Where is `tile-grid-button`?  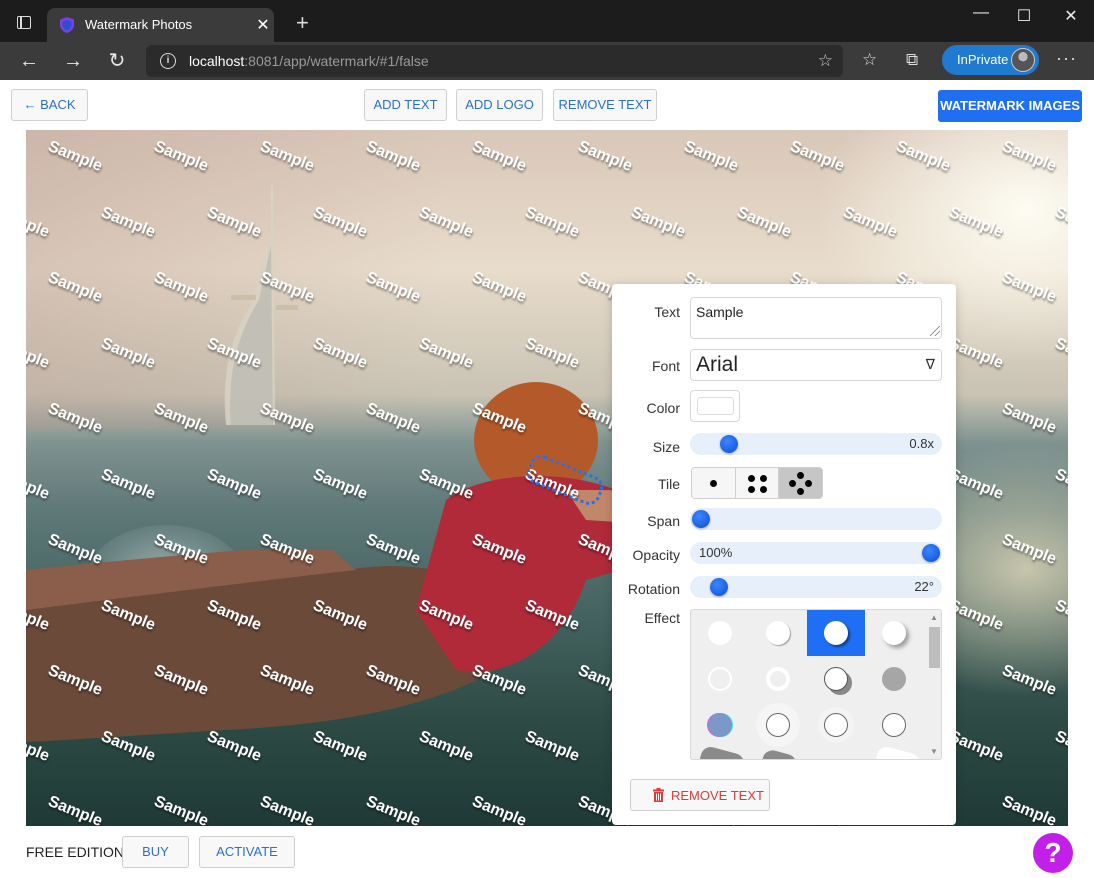 tile-grid-button is located at coordinates (757, 483).